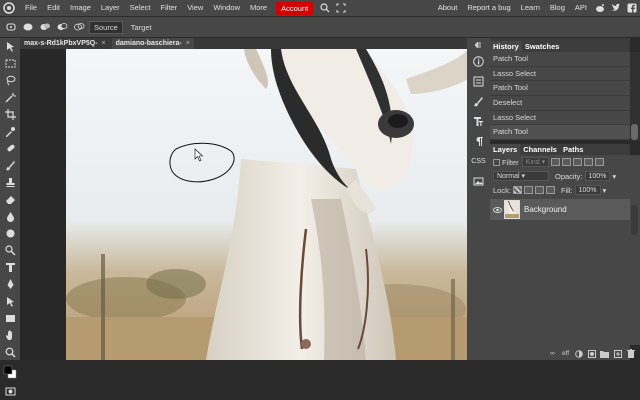 The width and height of the screenshot is (640, 400). Describe the element at coordinates (10, 267) in the screenshot. I see `text-tool-icon` at that location.